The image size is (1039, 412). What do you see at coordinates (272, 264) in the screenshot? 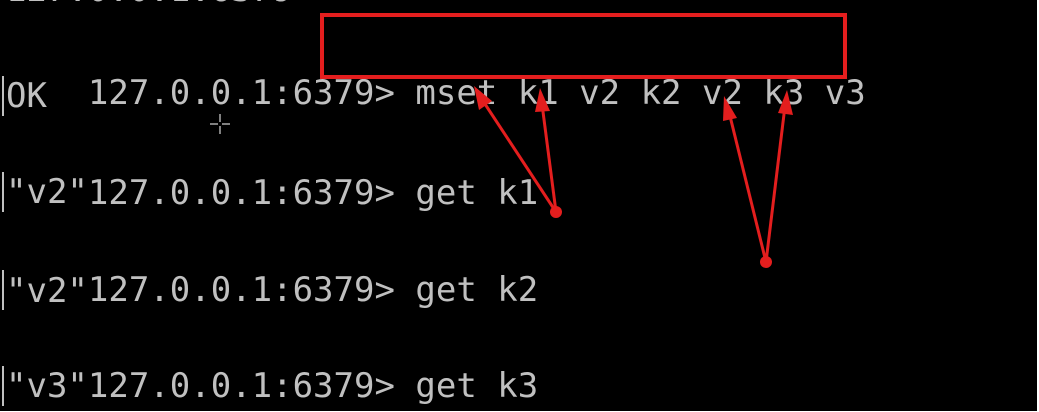
I see `terminal-line-get-k2: 127.0.0.1:6379> get k2` at bounding box center [272, 264].